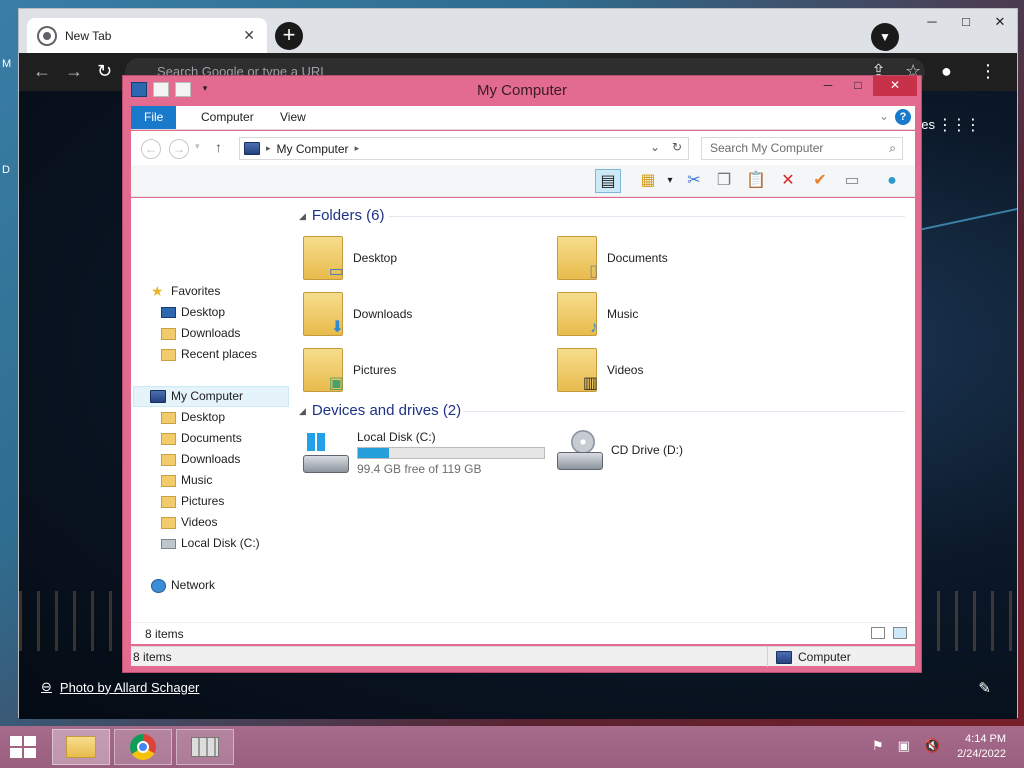  What do you see at coordinates (889, 633) in the screenshot?
I see `view-toggle` at bounding box center [889, 633].